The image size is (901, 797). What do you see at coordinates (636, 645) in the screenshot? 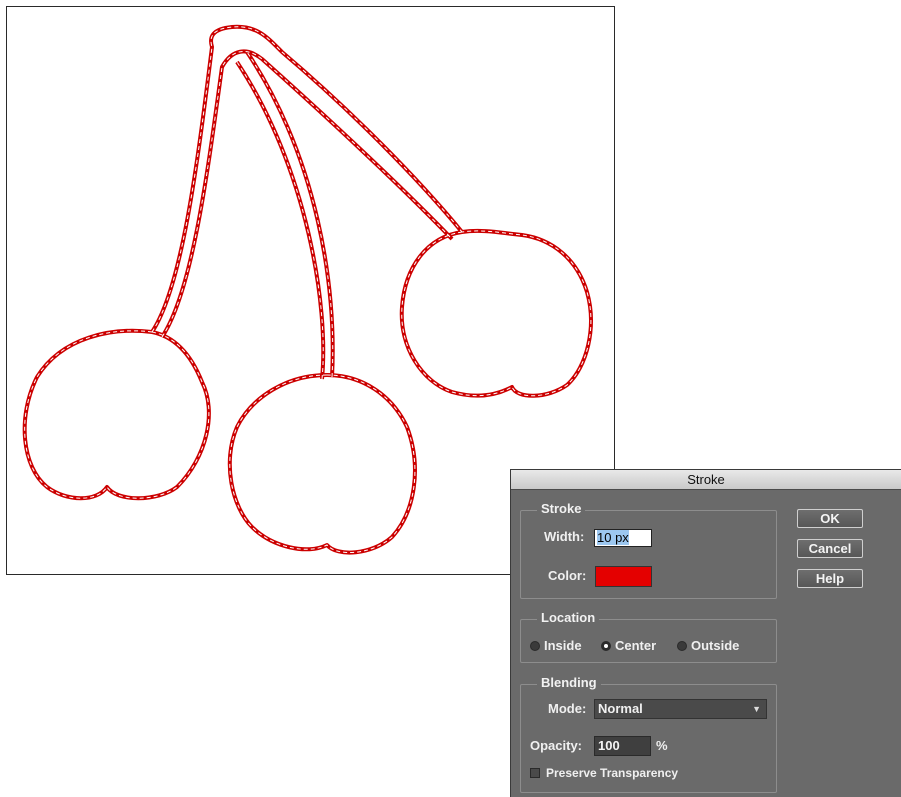
I see `radio-center-label: Center` at bounding box center [636, 645].